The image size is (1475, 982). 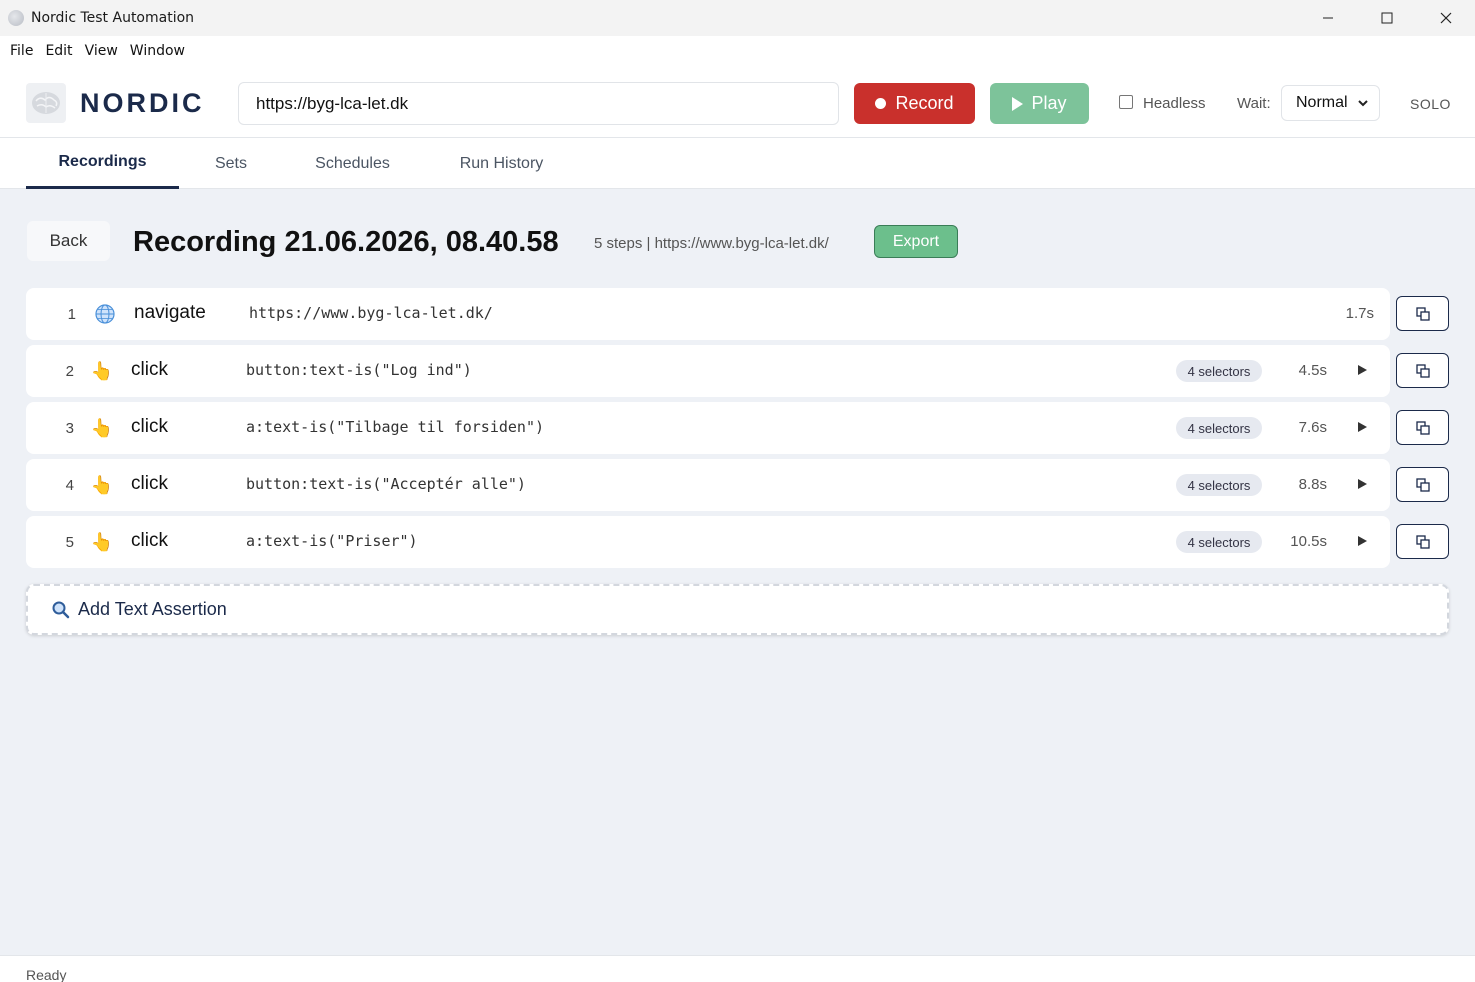 I want to click on url-input, so click(x=538, y=103).